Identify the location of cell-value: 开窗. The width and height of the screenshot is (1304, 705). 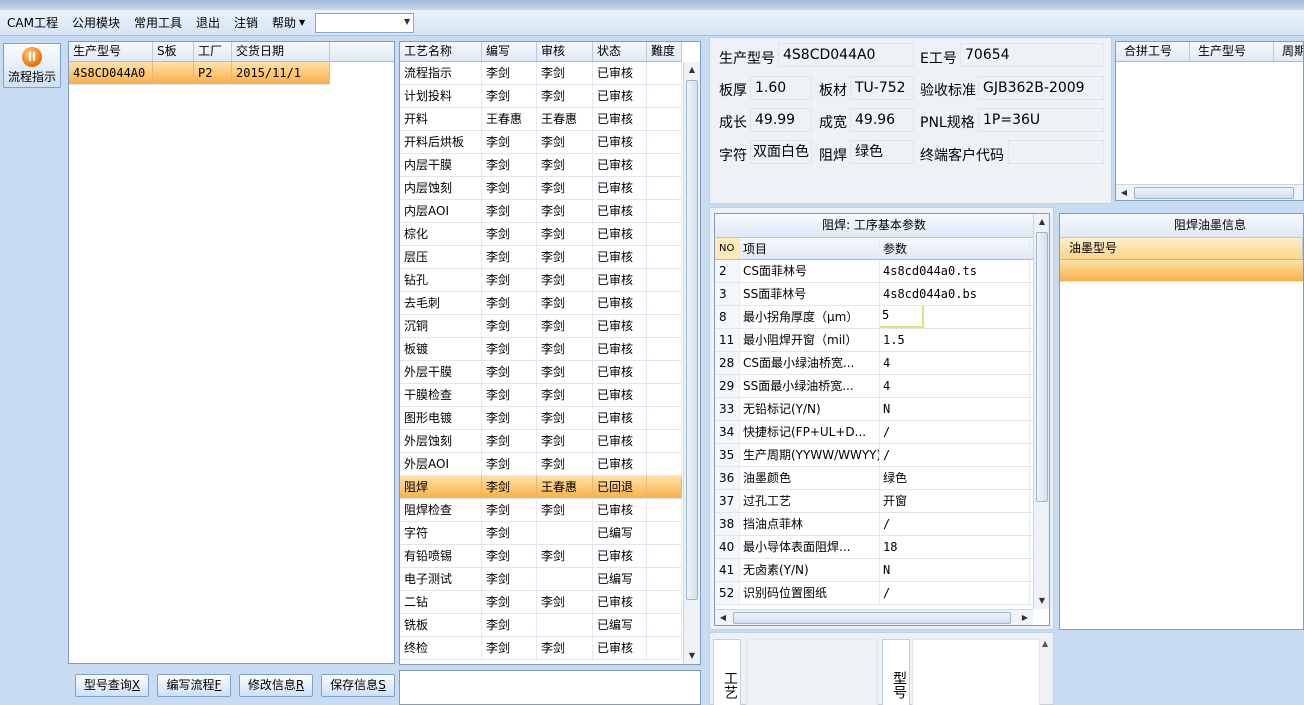
(955, 501).